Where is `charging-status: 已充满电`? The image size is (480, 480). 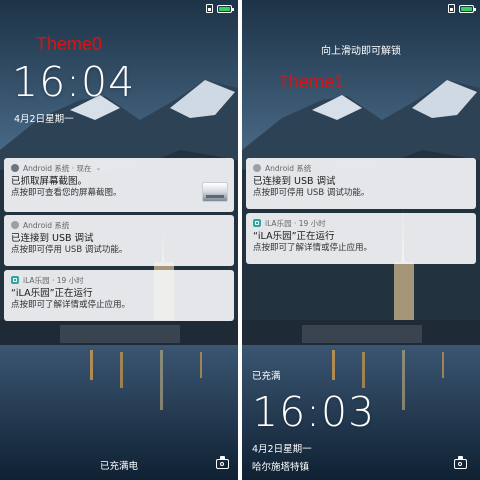 charging-status: 已充满电 is located at coordinates (118, 466).